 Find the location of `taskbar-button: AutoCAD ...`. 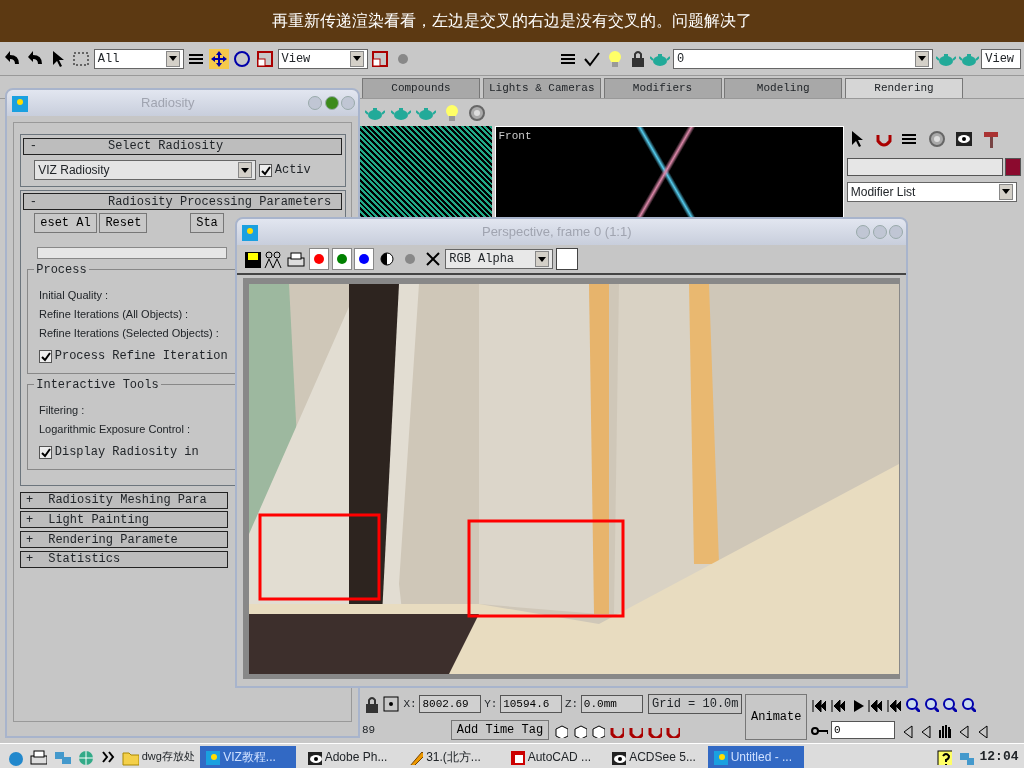

taskbar-button: AutoCAD ... is located at coordinates (552, 756).